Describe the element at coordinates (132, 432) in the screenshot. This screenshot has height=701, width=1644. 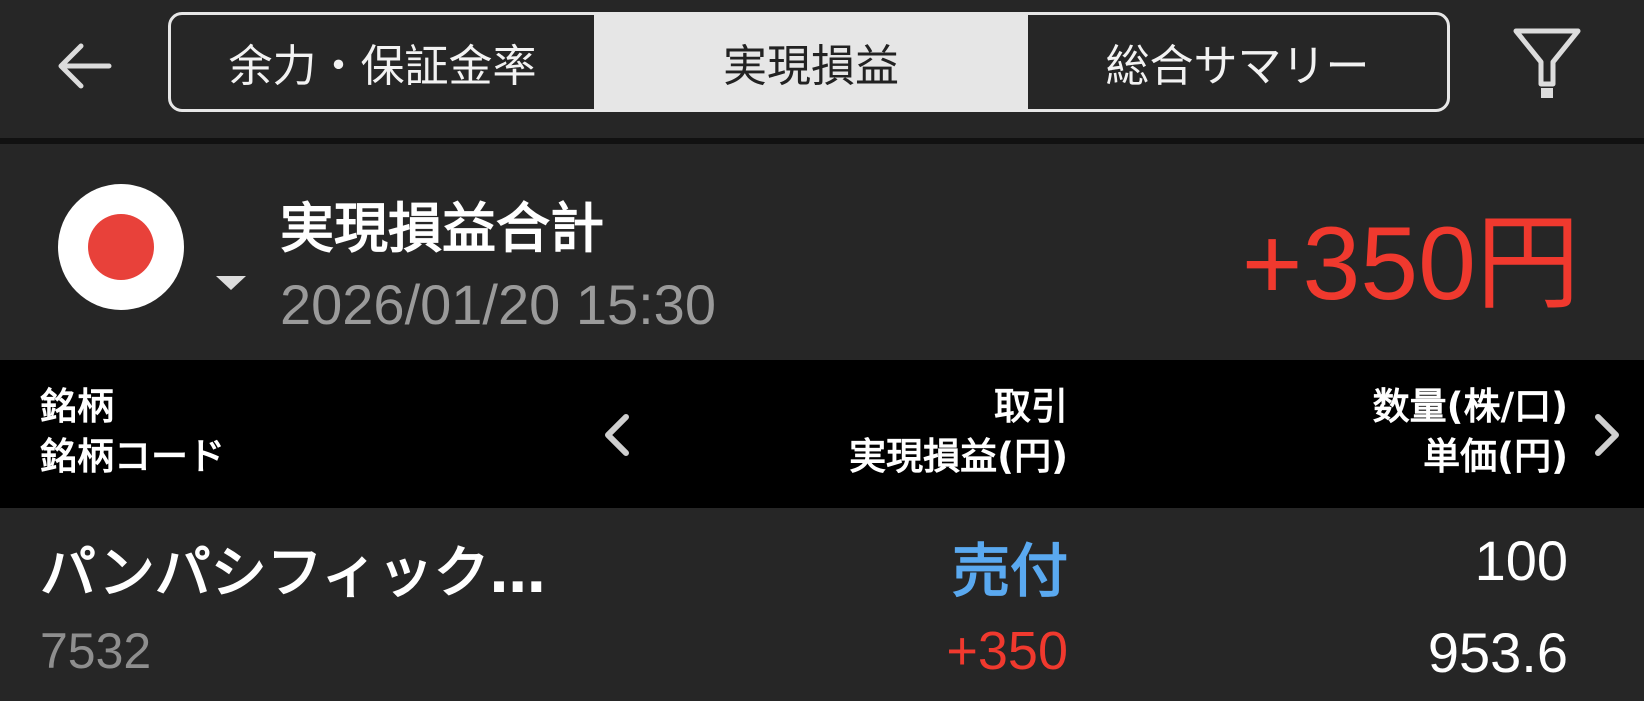
I see `column-header-stock: 銘柄 銘柄コード` at that location.